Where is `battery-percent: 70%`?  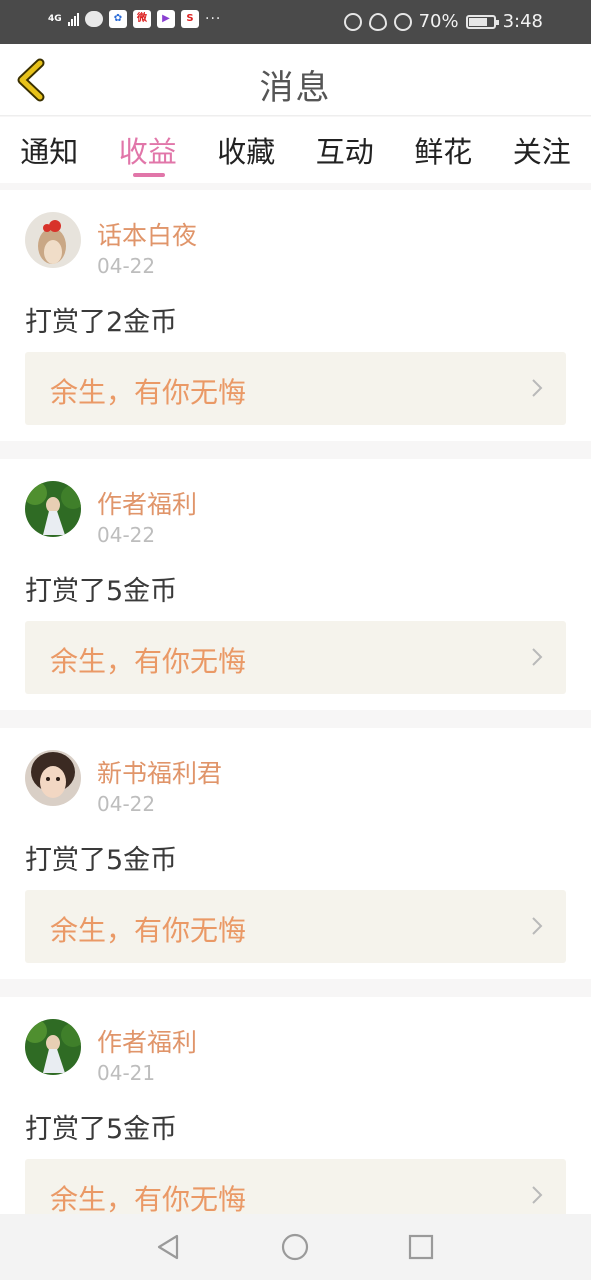
battery-percent: 70% is located at coordinates (438, 21).